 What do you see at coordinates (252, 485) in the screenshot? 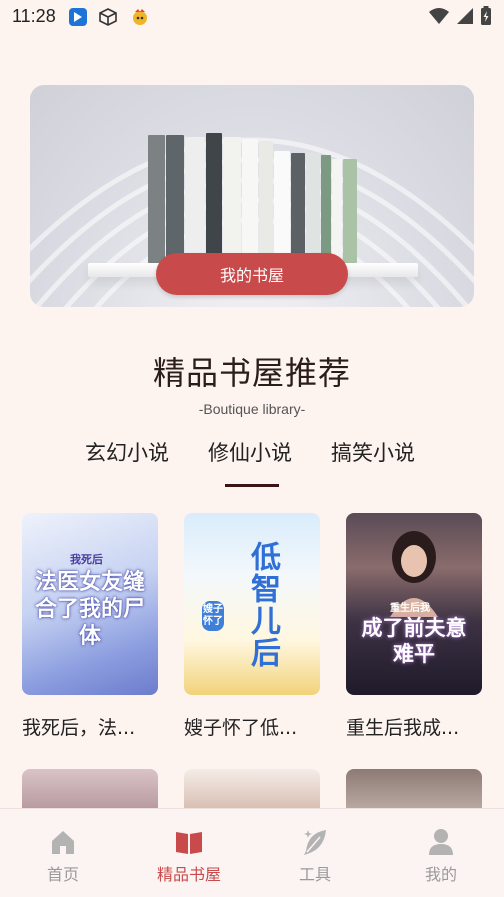
I see `active-tab-indicator` at bounding box center [252, 485].